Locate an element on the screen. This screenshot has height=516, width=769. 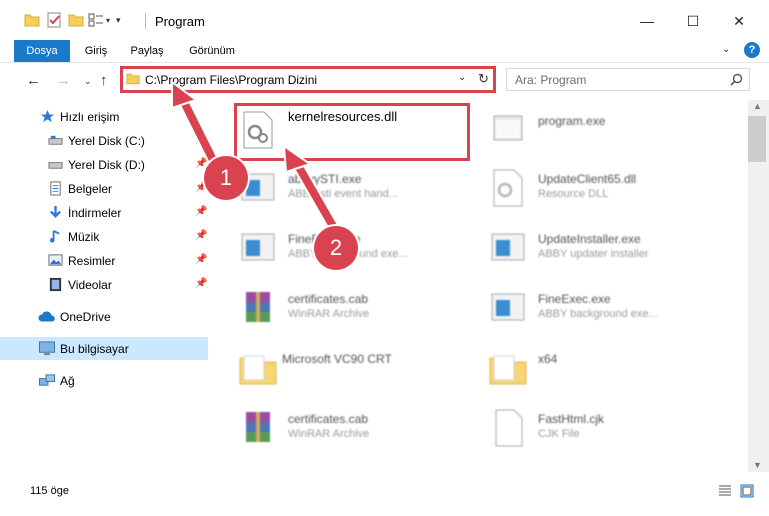
step-marker-2: 2 is located at coordinates (336, 248).